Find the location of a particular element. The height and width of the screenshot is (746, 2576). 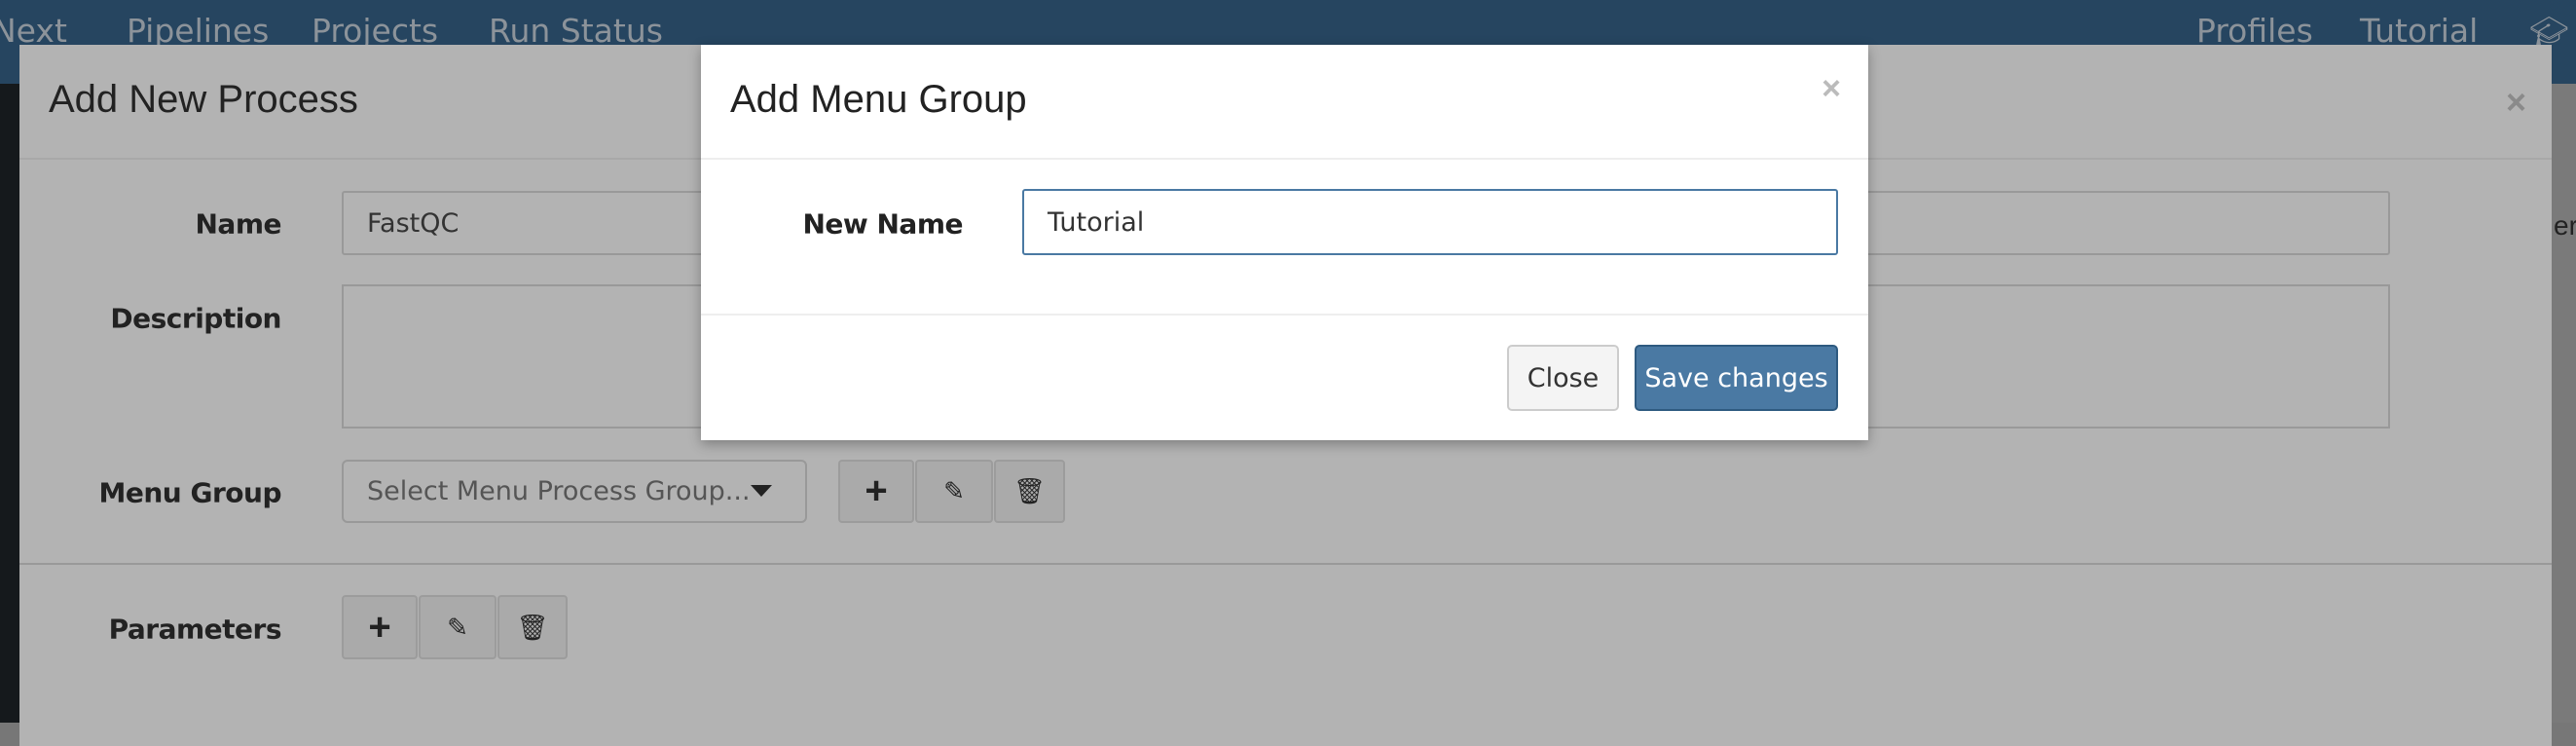

delete-parameter-button: 🗑︎ is located at coordinates (532, 627).